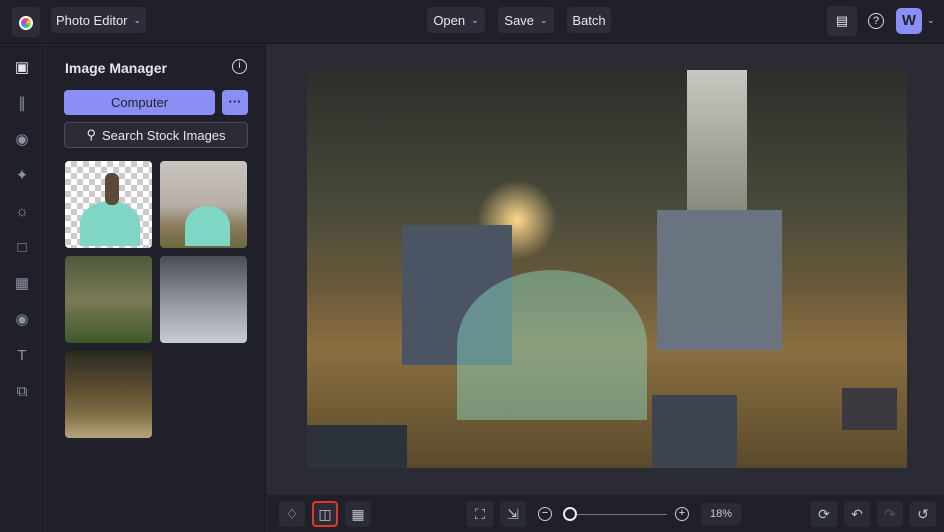 The image size is (944, 532). Describe the element at coordinates (358, 514) in the screenshot. I see `grid-icon: ▦` at that location.